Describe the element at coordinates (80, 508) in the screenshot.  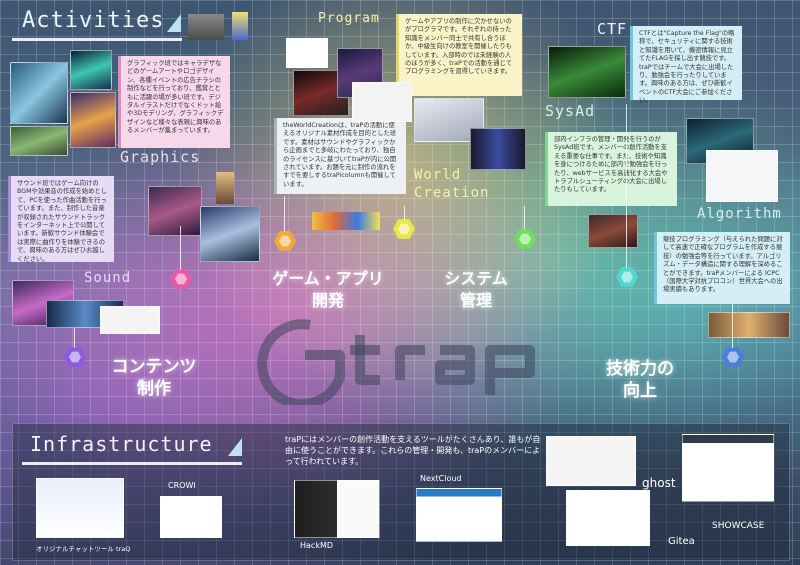
I see `traq-screenshot` at that location.